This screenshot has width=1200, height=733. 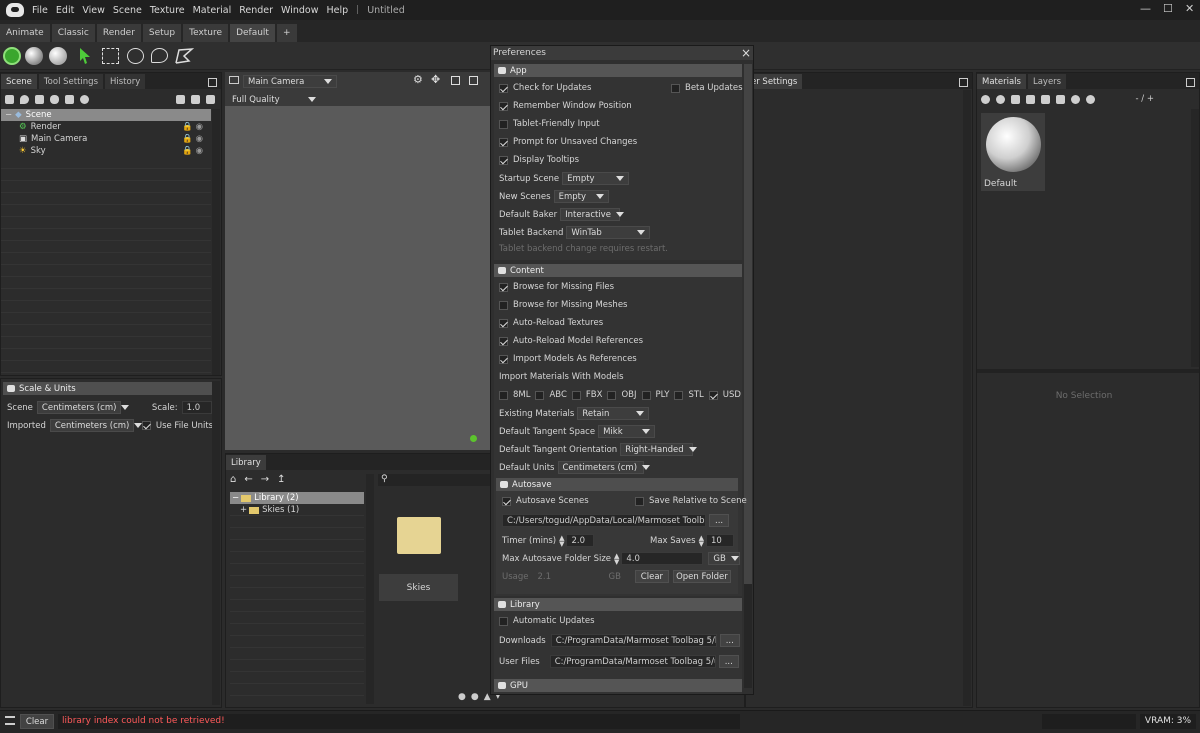 What do you see at coordinates (679, 395) in the screenshot?
I see `fmt-stl-checkbox` at bounding box center [679, 395].